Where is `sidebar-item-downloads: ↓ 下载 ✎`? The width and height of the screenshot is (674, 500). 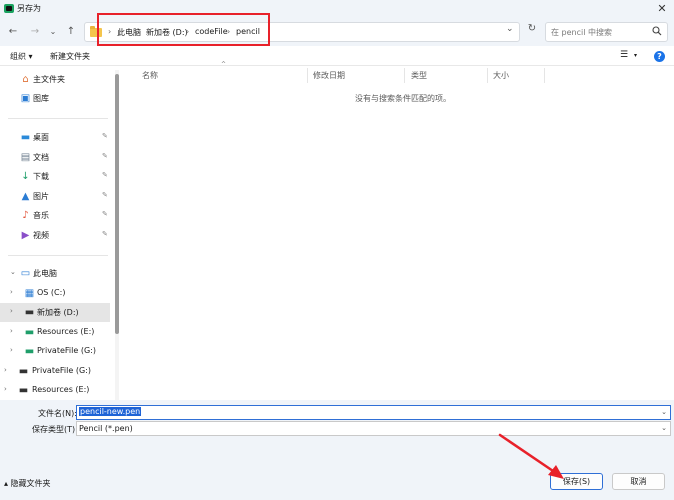
sidebar-item-downloads: ↓ 下载 ✎ is located at coordinates (55, 176).